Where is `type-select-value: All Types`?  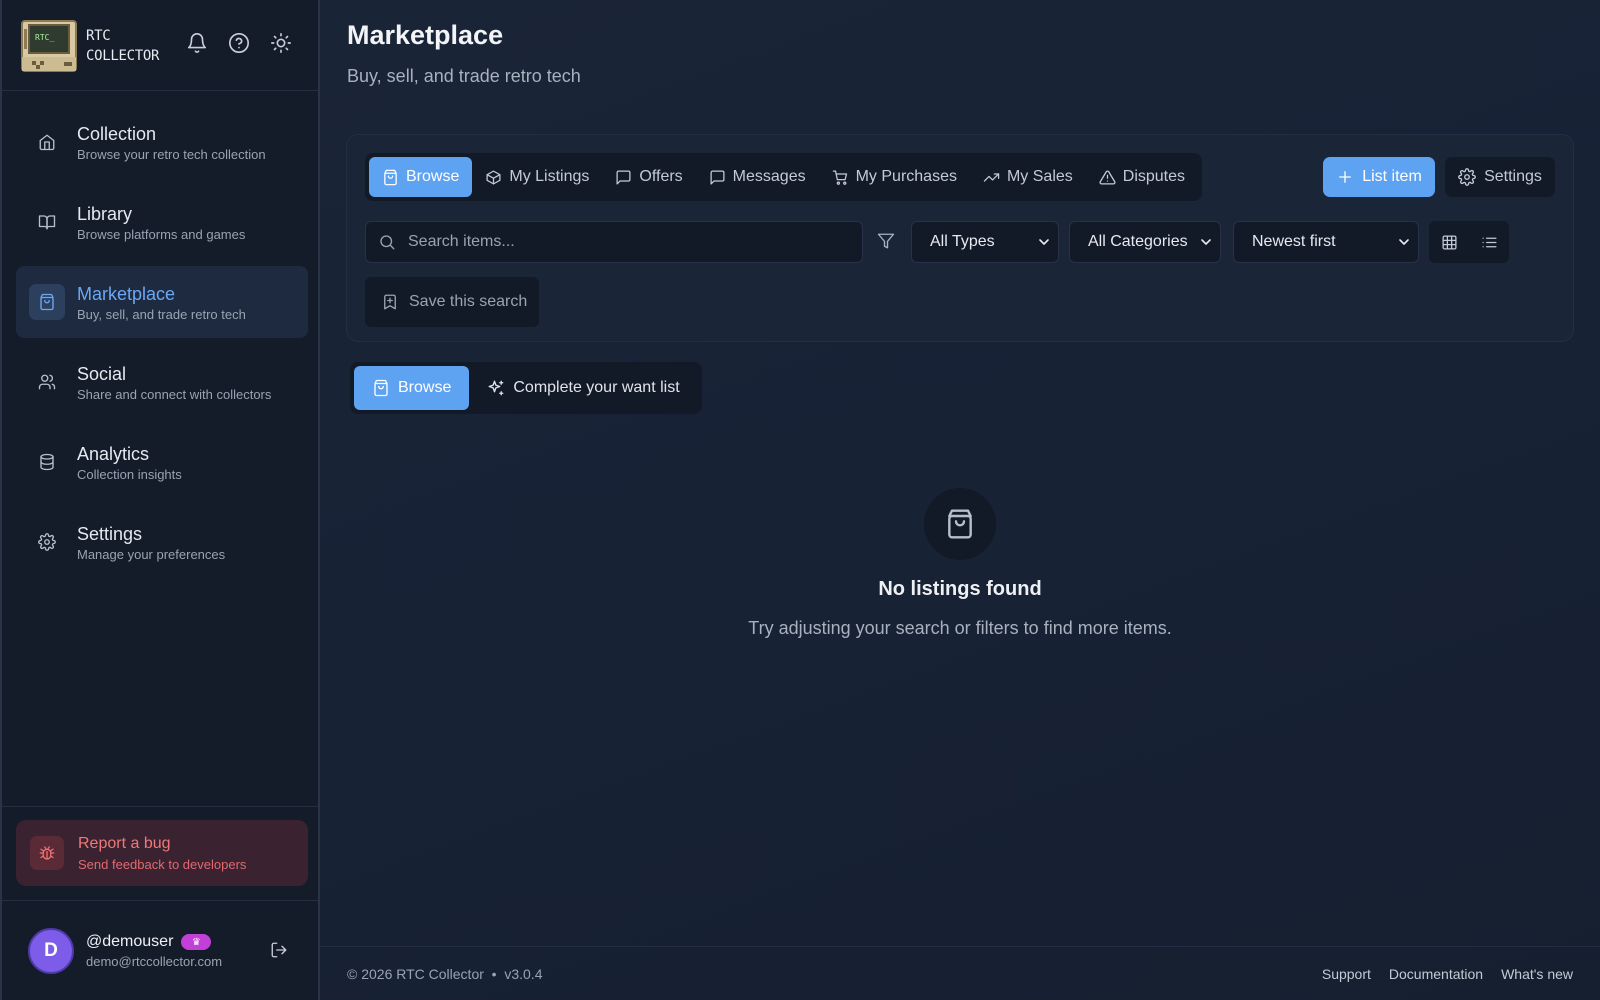
type-select-value: All Types is located at coordinates (962, 241).